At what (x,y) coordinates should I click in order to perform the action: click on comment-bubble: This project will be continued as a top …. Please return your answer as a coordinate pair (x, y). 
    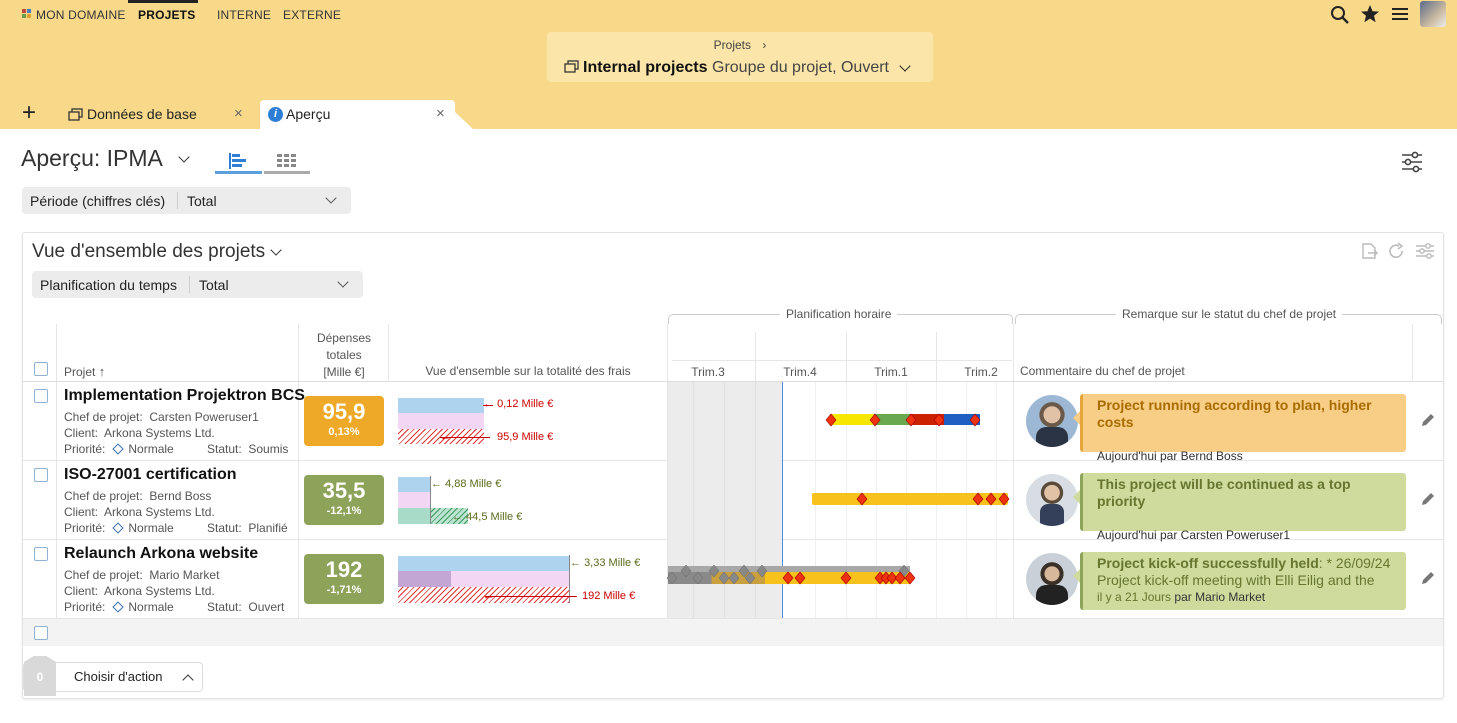
    Looking at the image, I should click on (1243, 507).